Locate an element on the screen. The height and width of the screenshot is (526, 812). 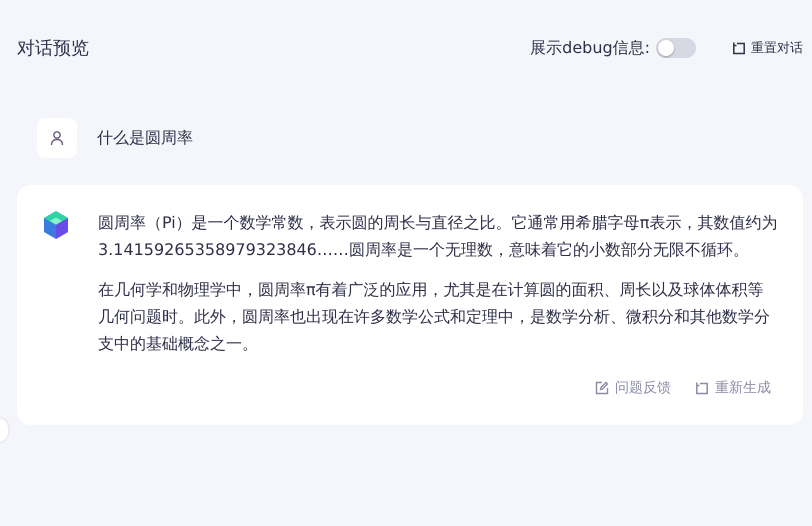
debug-label: 展示debug信息: is located at coordinates (590, 48).